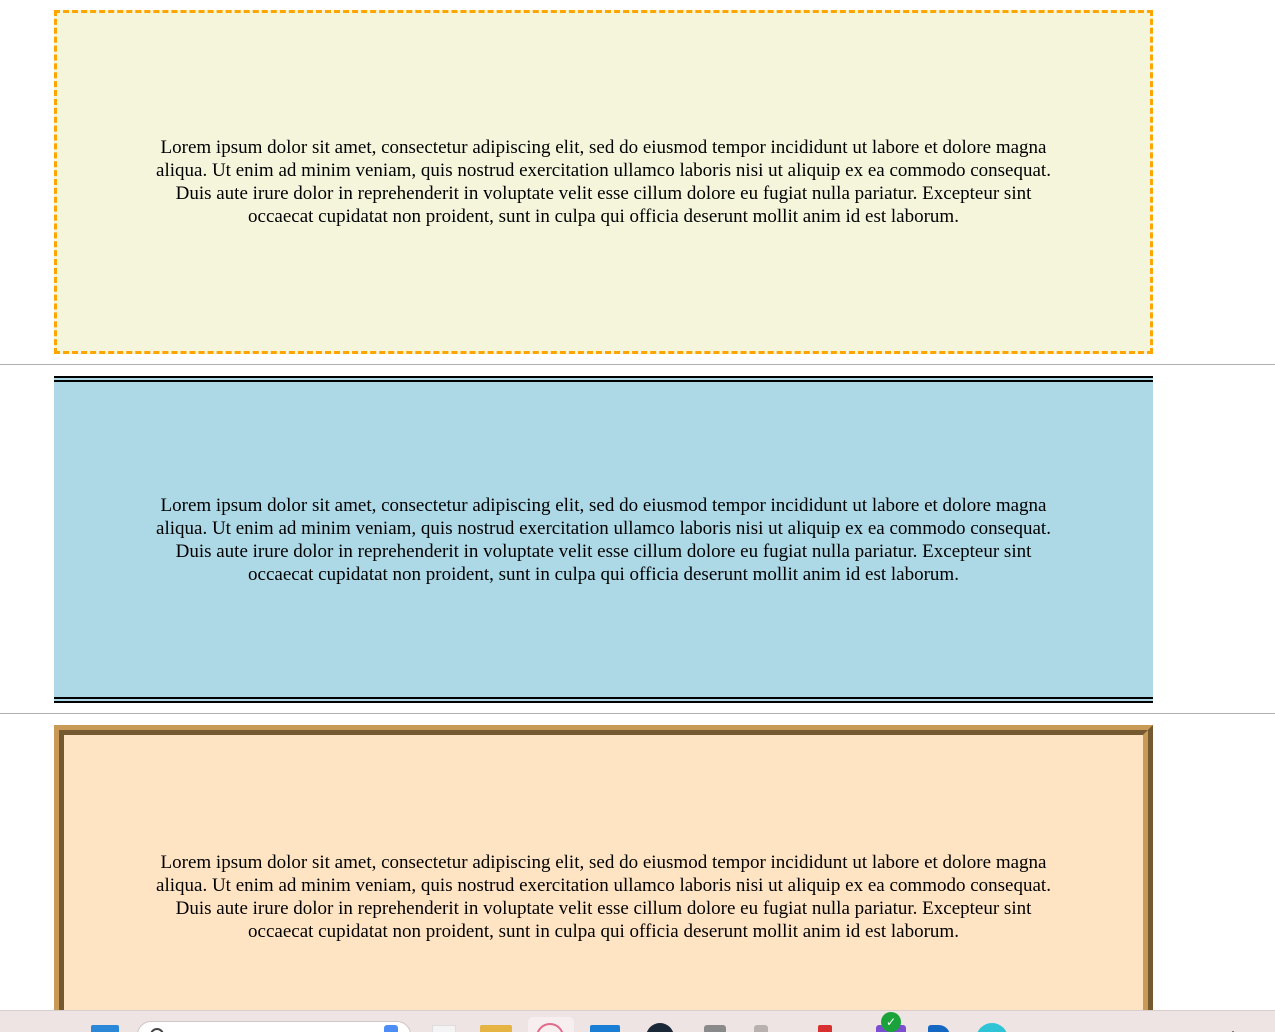  I want to click on folder-icon, so click(496, 1028).